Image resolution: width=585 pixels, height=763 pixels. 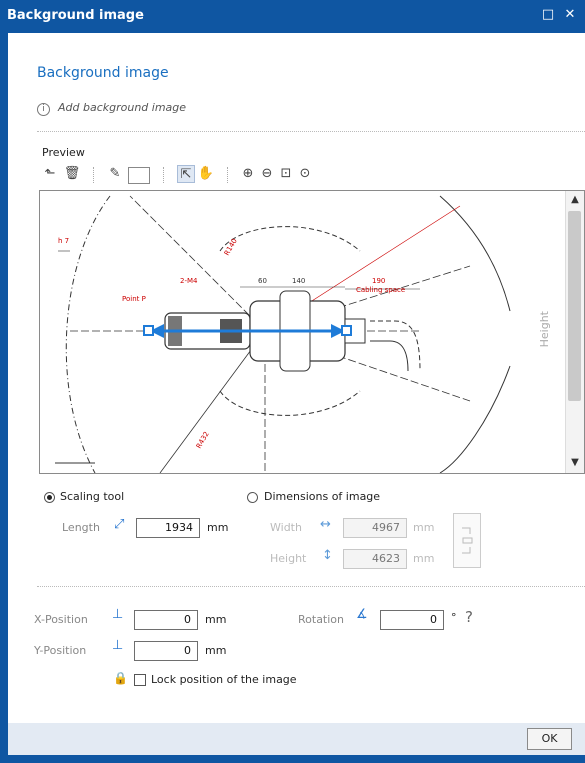 What do you see at coordinates (43, 109) in the screenshot?
I see `info-icon: i` at bounding box center [43, 109].